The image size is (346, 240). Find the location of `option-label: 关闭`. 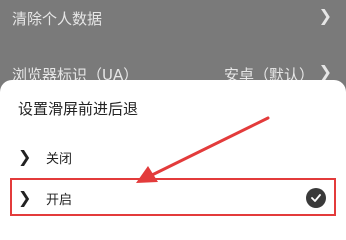

option-label: 关闭 is located at coordinates (59, 159).